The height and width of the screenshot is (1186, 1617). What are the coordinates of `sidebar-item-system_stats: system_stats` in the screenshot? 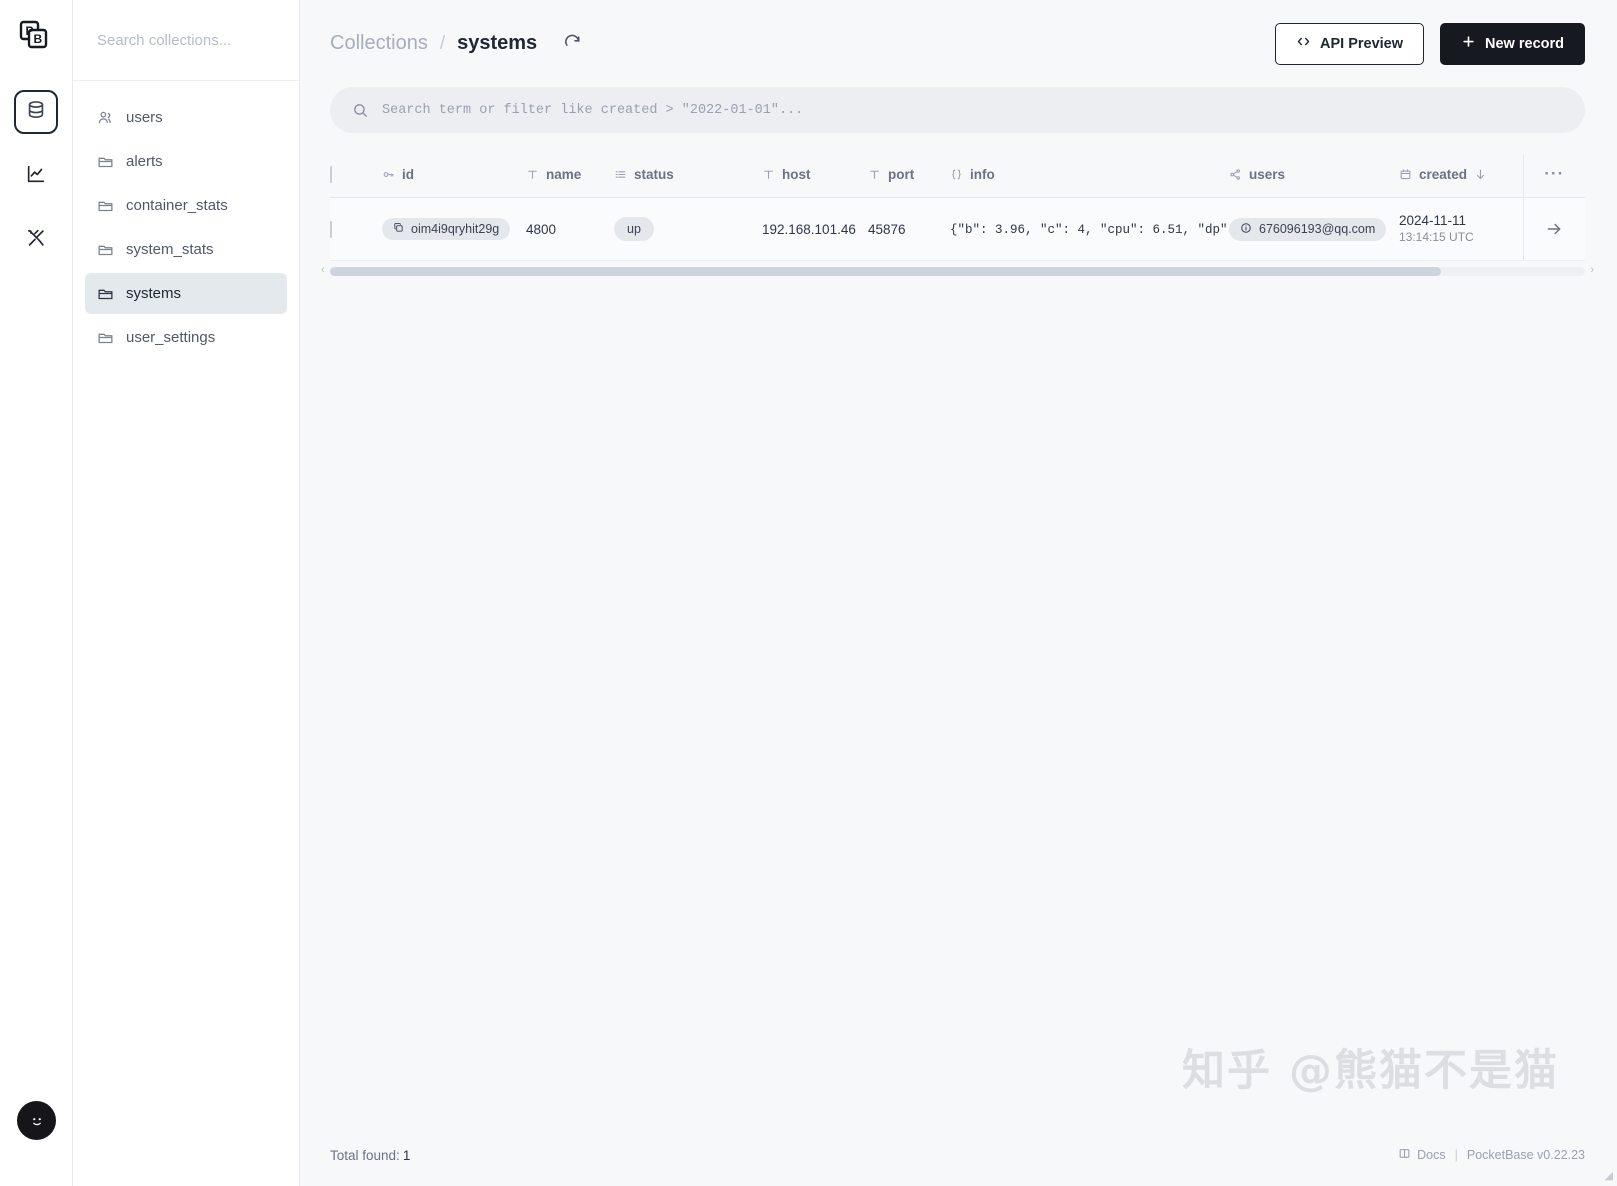 It's located at (186, 249).